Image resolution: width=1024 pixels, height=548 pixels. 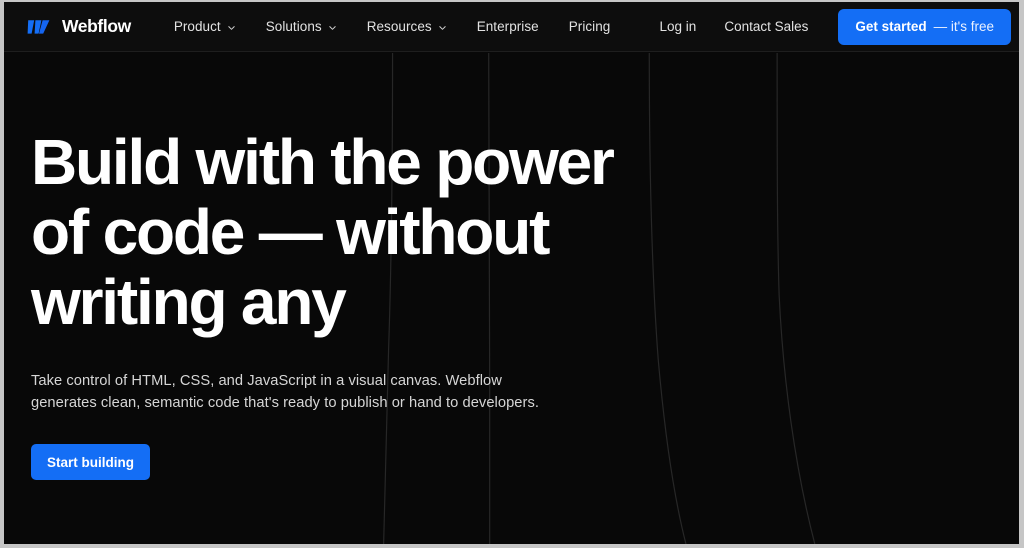 I want to click on nav-item-product: Product, so click(x=205, y=26).